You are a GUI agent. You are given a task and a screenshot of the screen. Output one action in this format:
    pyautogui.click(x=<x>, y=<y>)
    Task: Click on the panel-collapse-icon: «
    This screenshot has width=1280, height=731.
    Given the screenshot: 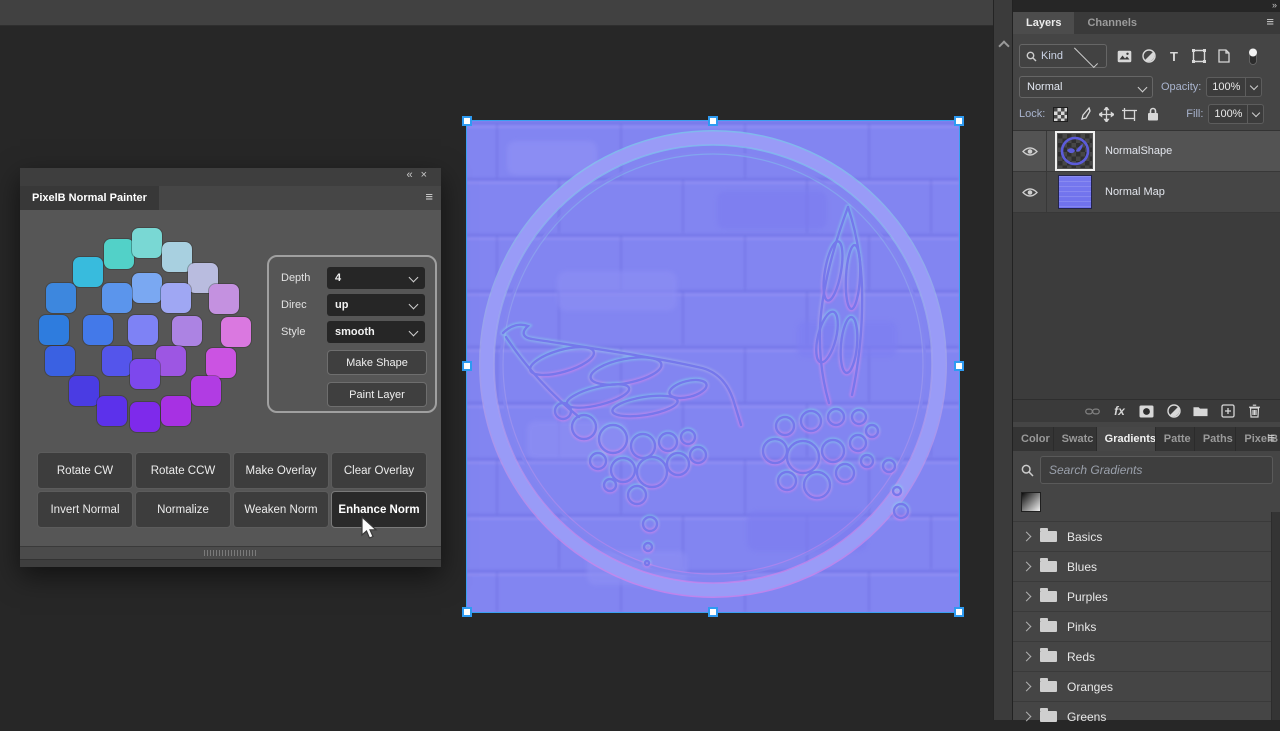 What is the action you would take?
    pyautogui.click(x=413, y=175)
    